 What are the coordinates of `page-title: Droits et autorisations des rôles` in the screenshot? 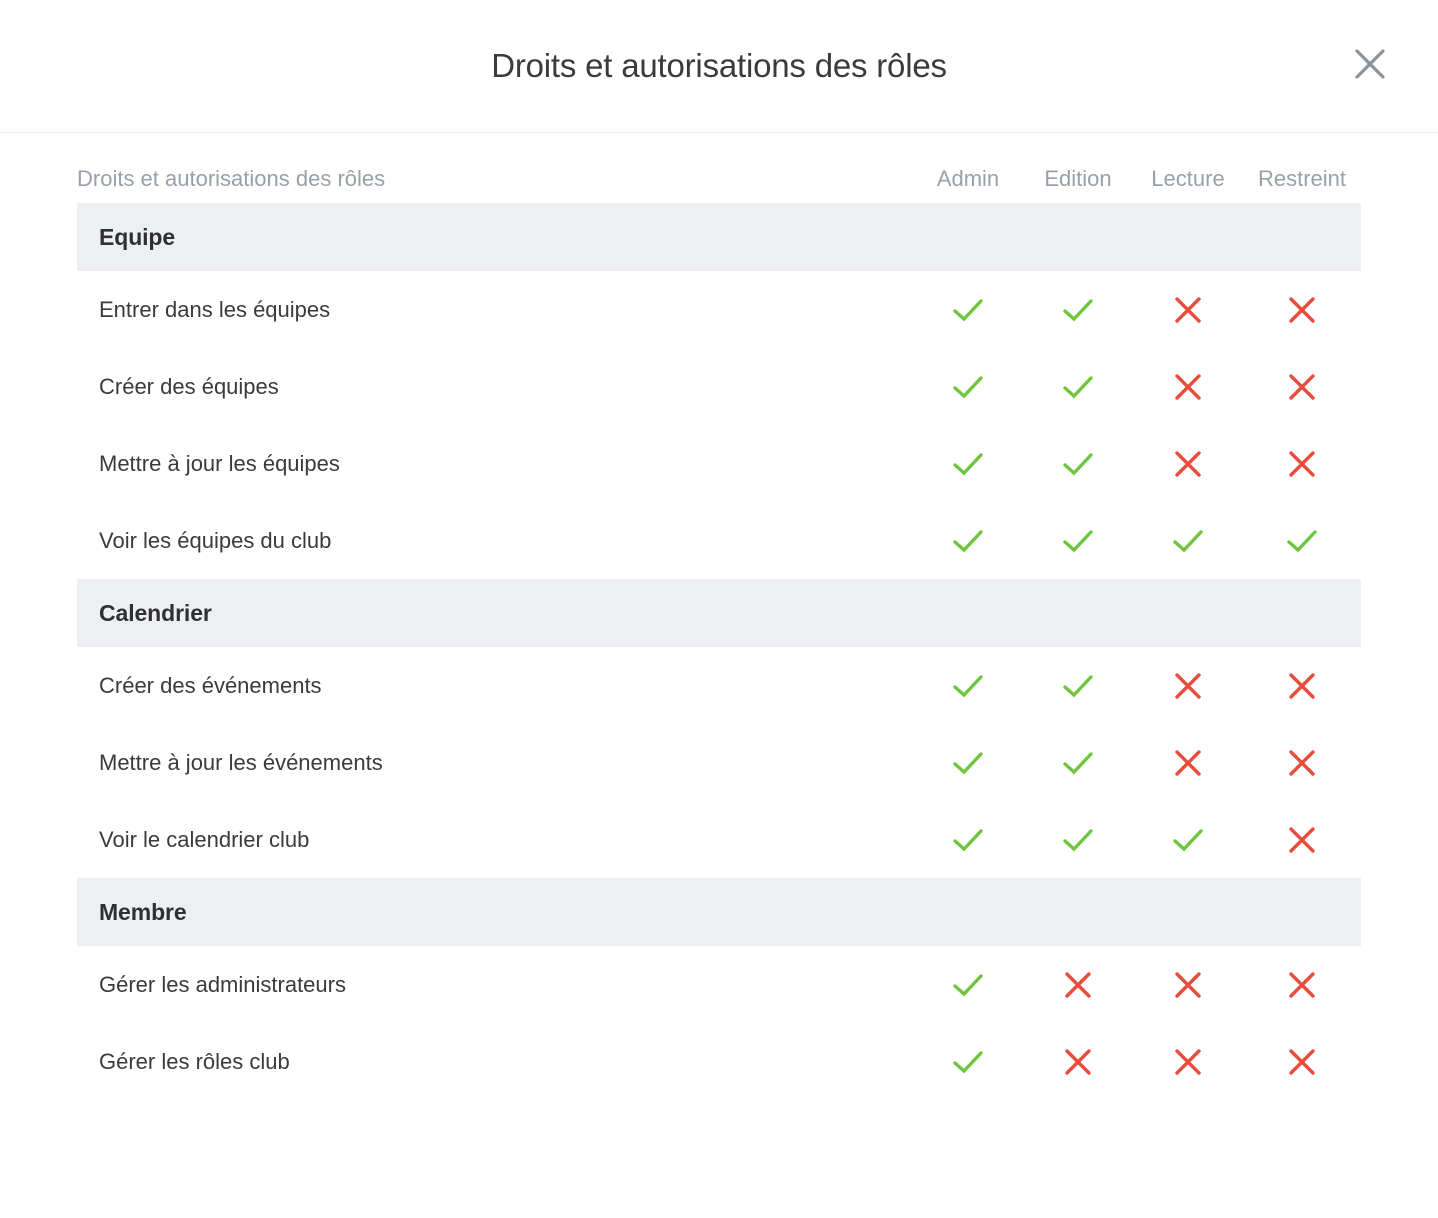 It's located at (719, 65).